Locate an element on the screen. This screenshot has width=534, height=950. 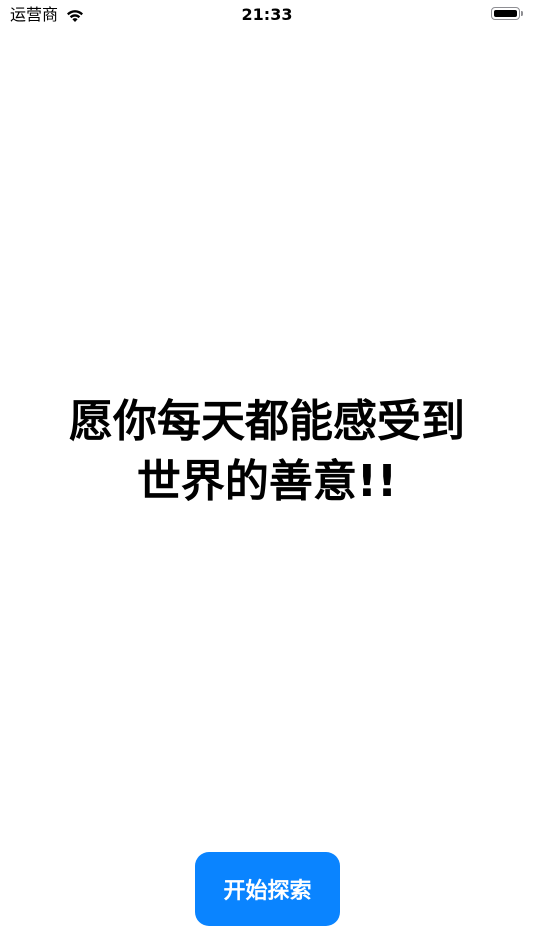
battery-body is located at coordinates (505, 13).